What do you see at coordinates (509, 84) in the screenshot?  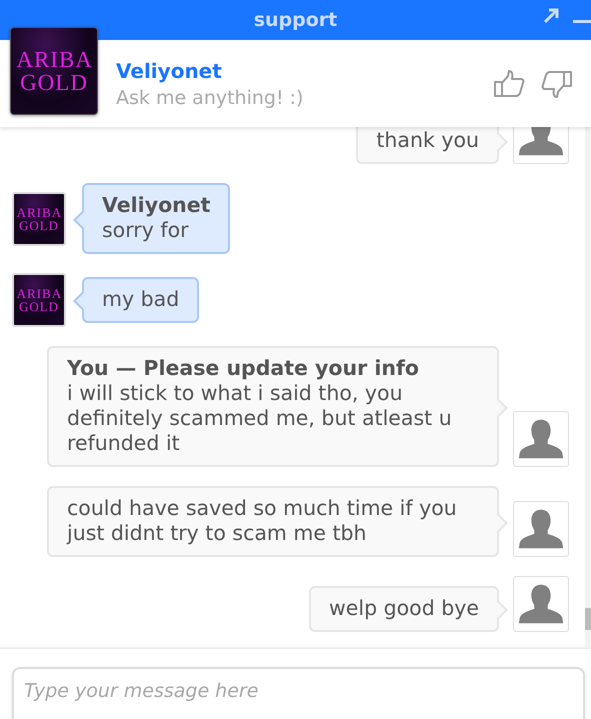 I see `thumbs-up-icon` at bounding box center [509, 84].